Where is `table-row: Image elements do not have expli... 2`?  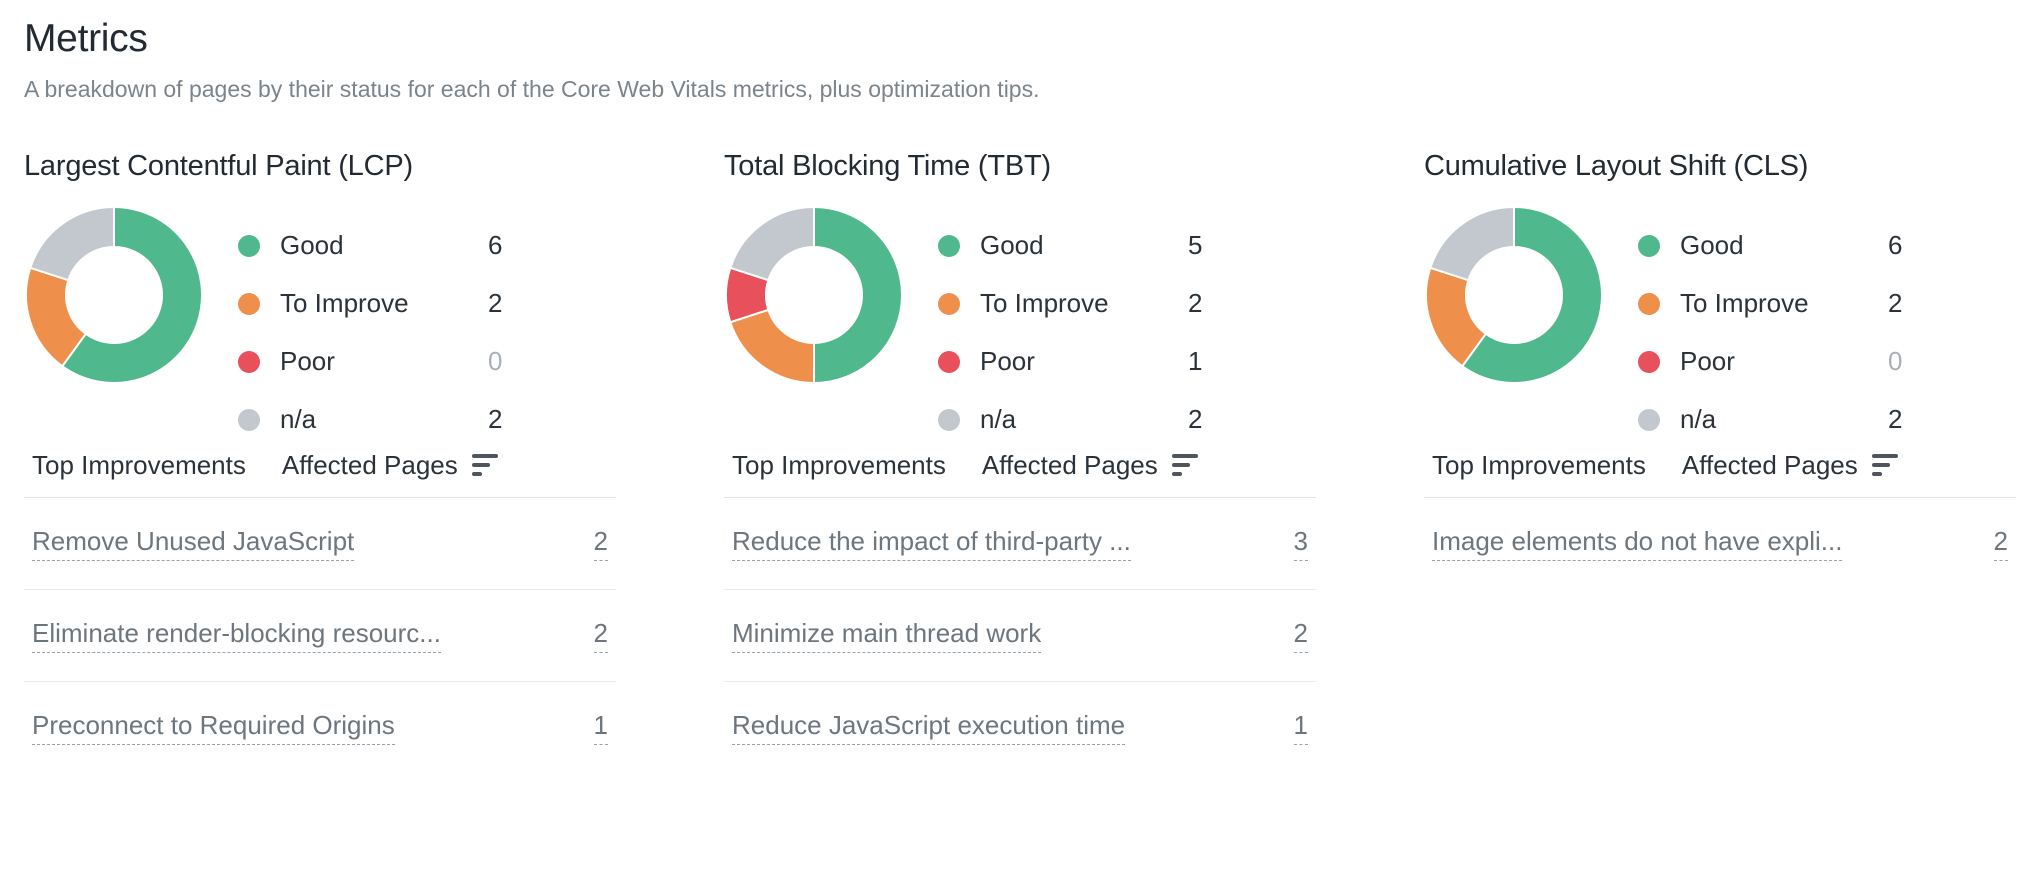 table-row: Image elements do not have expli... 2 is located at coordinates (1720, 544).